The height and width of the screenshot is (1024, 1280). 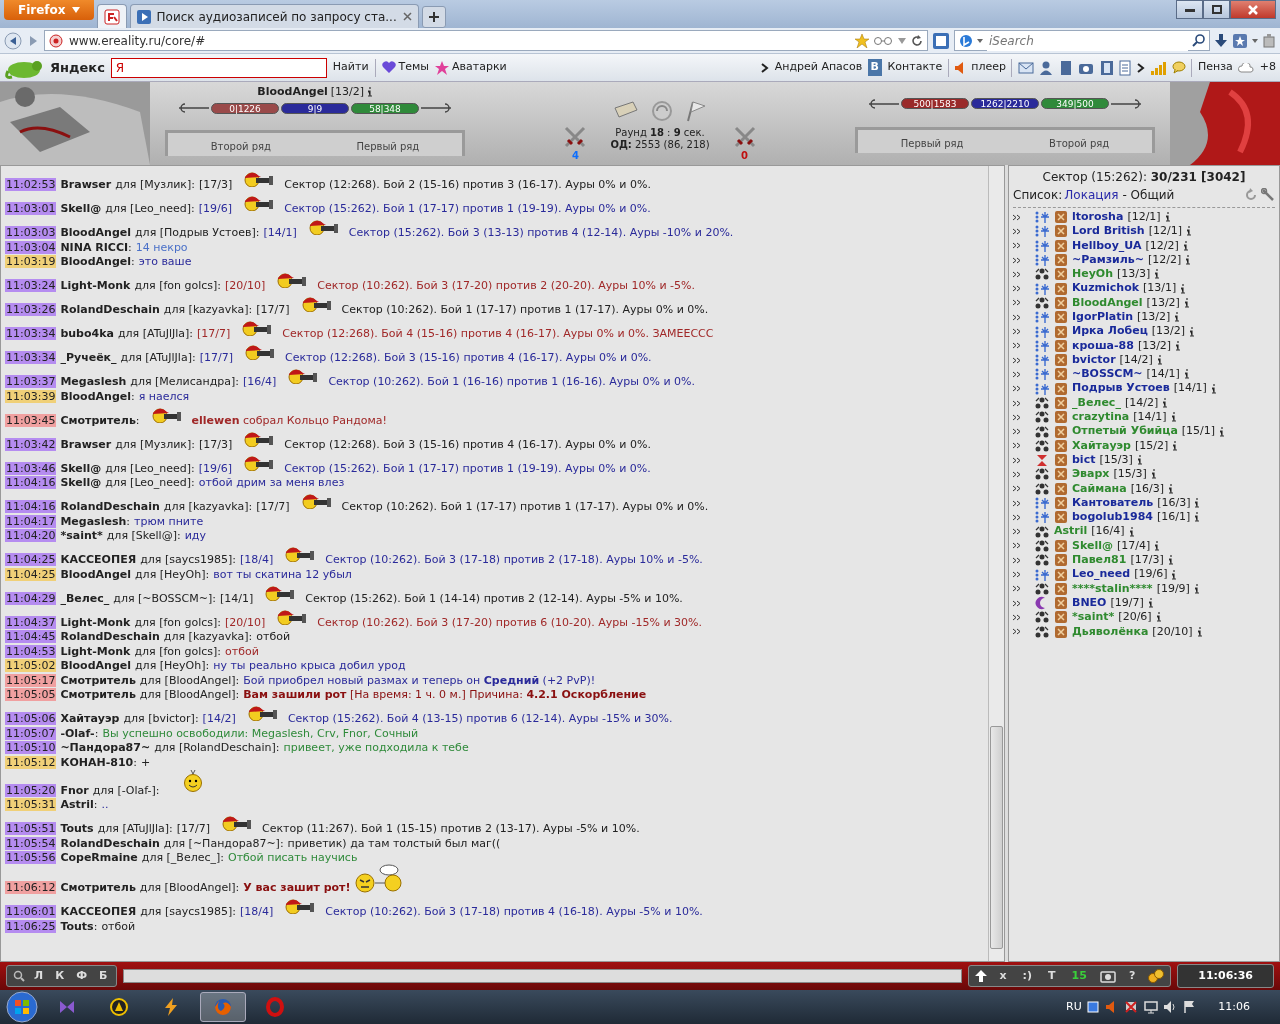 What do you see at coordinates (1079, 976) in the screenshot?
I see `counter-button: 15` at bounding box center [1079, 976].